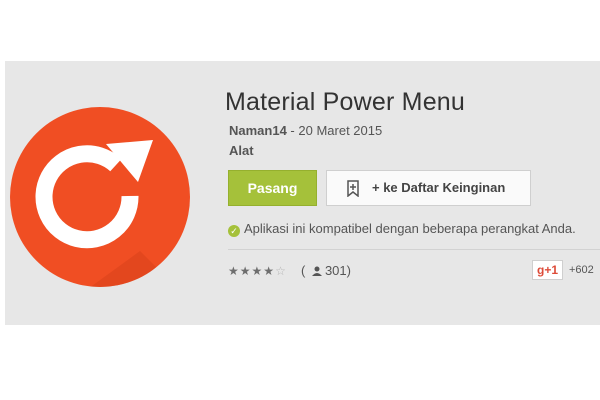 The image size is (600, 400). I want to click on rating-count-value: 301, so click(335, 270).